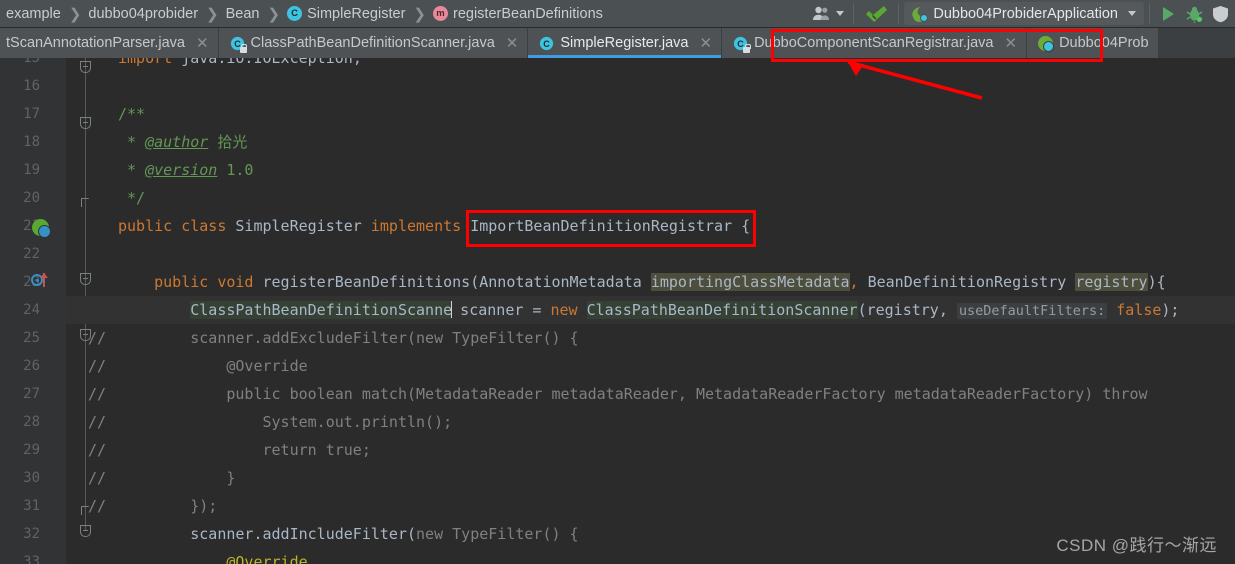 This screenshot has width=1235, height=564. What do you see at coordinates (617, 254) in the screenshot?
I see `code-line-22: 22` at bounding box center [617, 254].